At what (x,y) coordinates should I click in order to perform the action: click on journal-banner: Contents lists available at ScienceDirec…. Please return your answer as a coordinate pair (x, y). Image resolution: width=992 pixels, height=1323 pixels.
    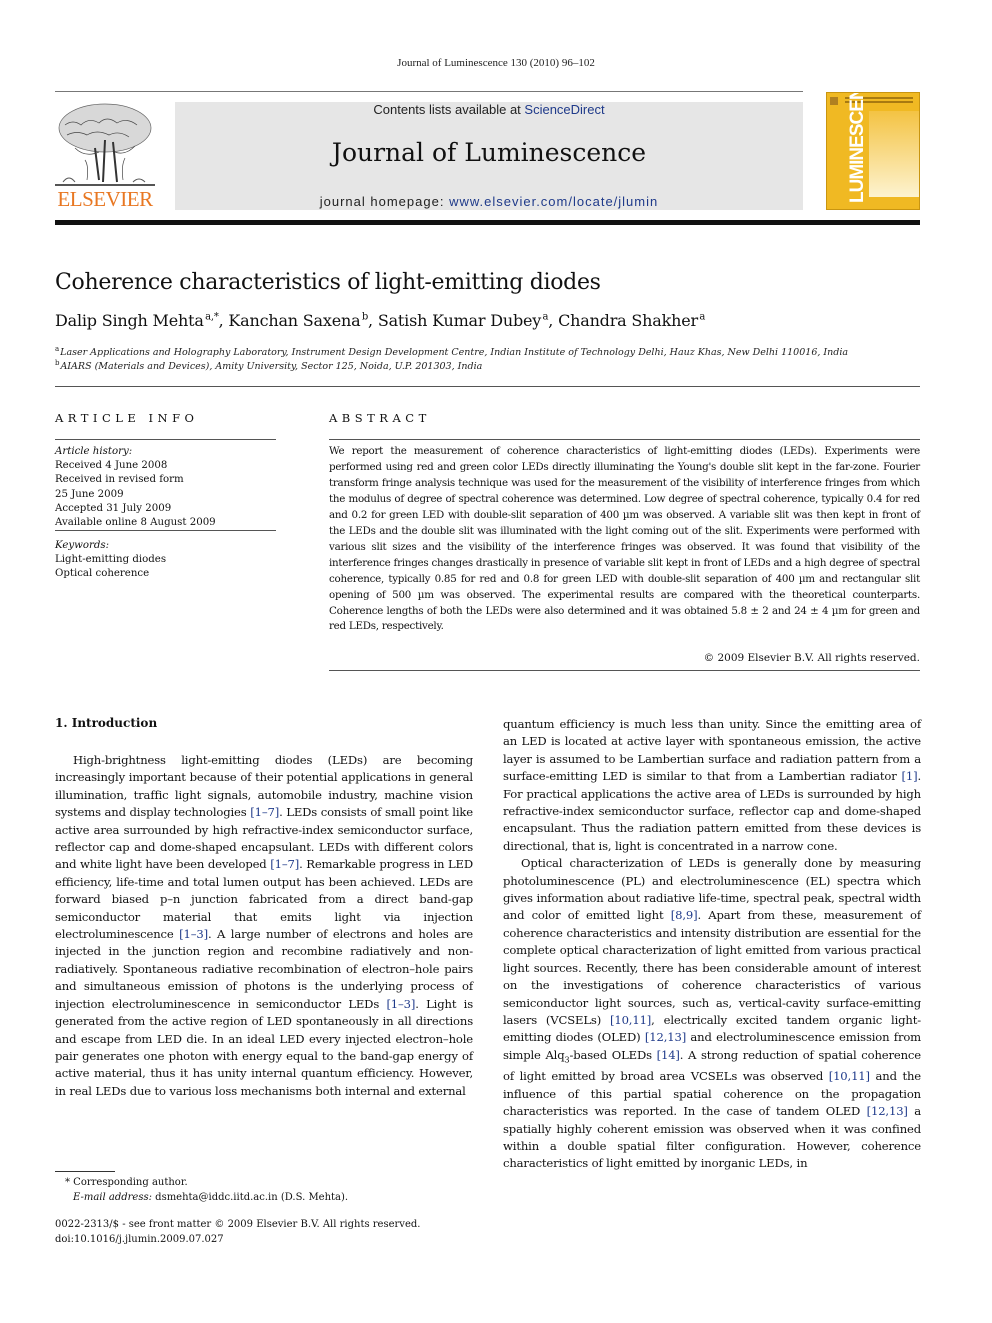
    Looking at the image, I should click on (489, 156).